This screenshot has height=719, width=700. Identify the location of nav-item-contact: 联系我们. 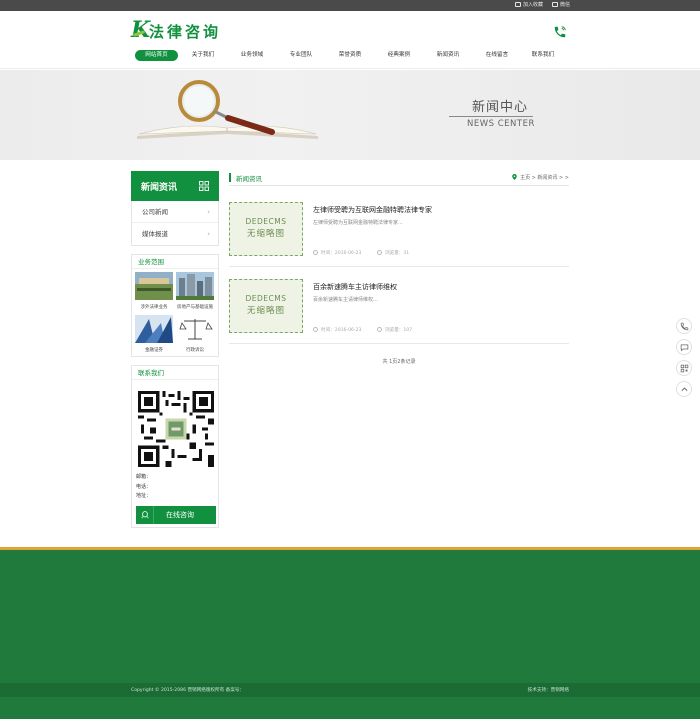
(543, 55).